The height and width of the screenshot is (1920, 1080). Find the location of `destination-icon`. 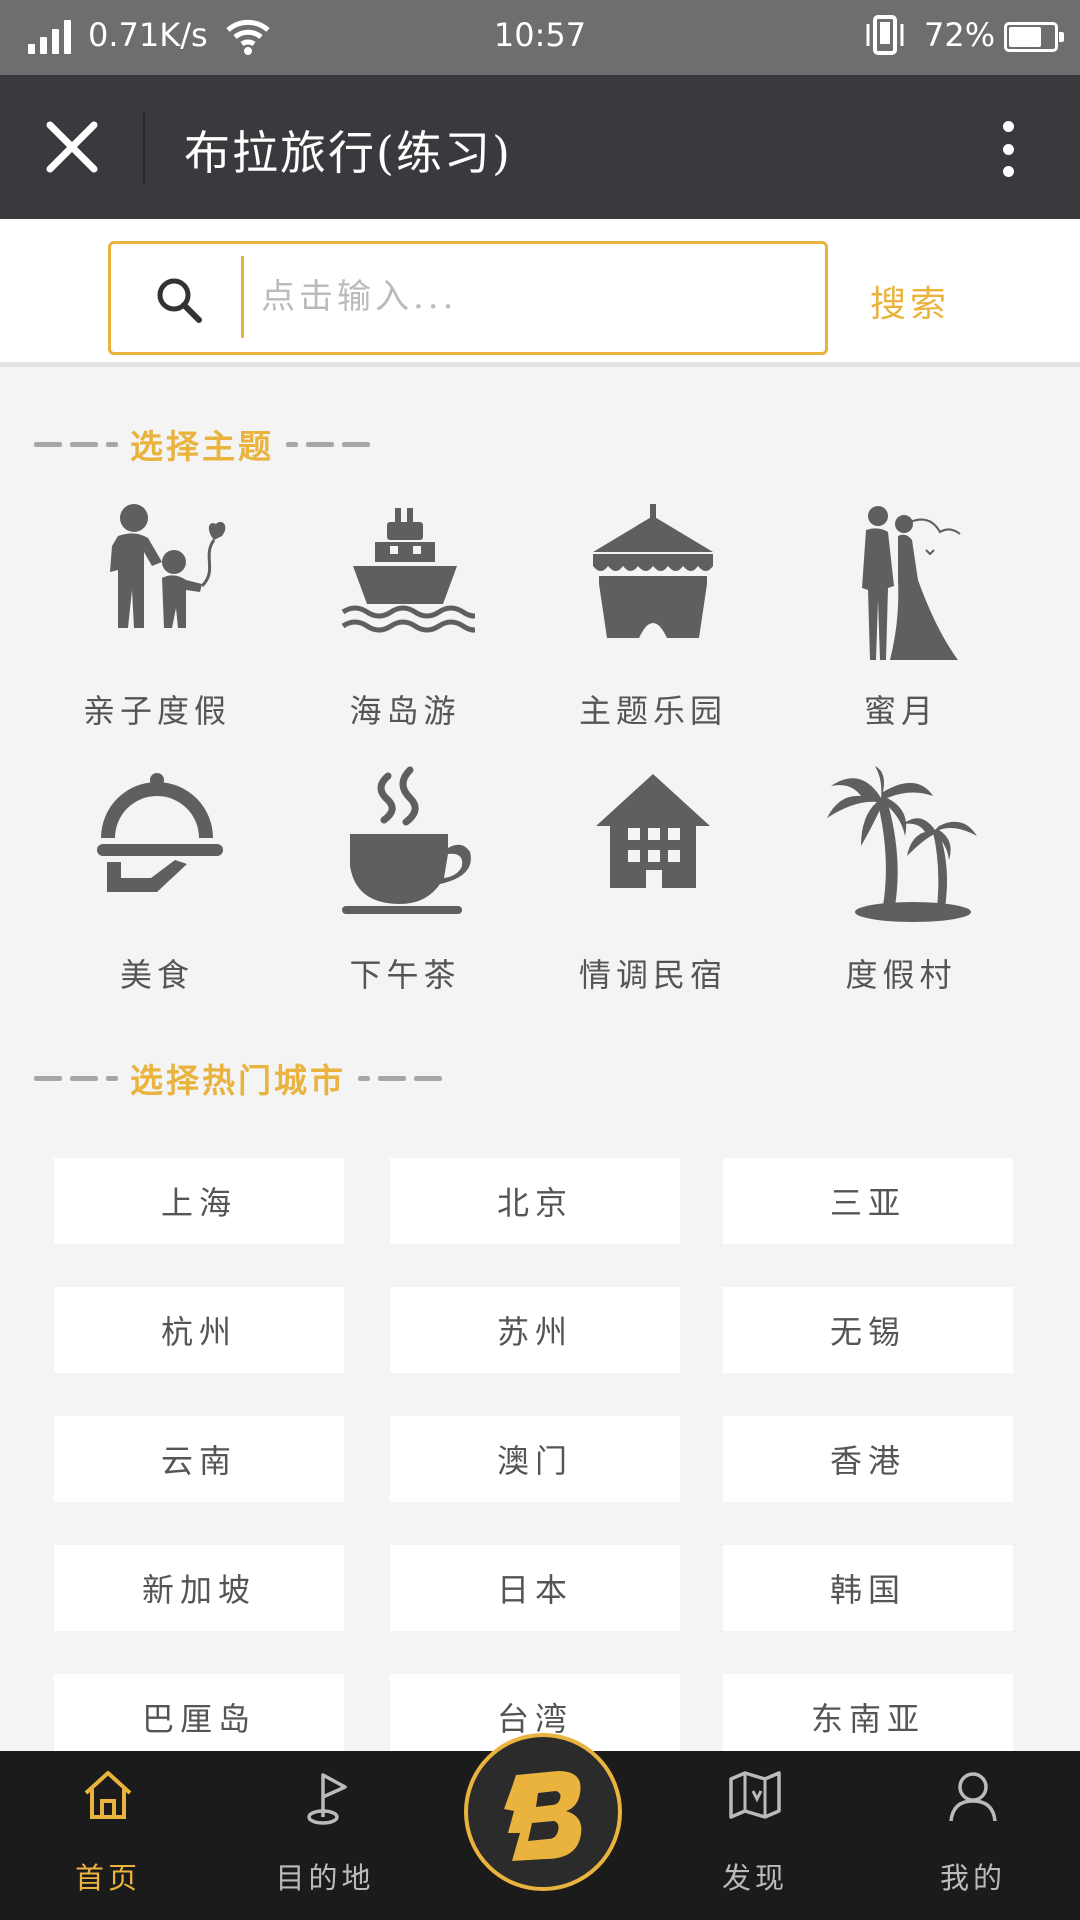

destination-icon is located at coordinates (327, 1799).